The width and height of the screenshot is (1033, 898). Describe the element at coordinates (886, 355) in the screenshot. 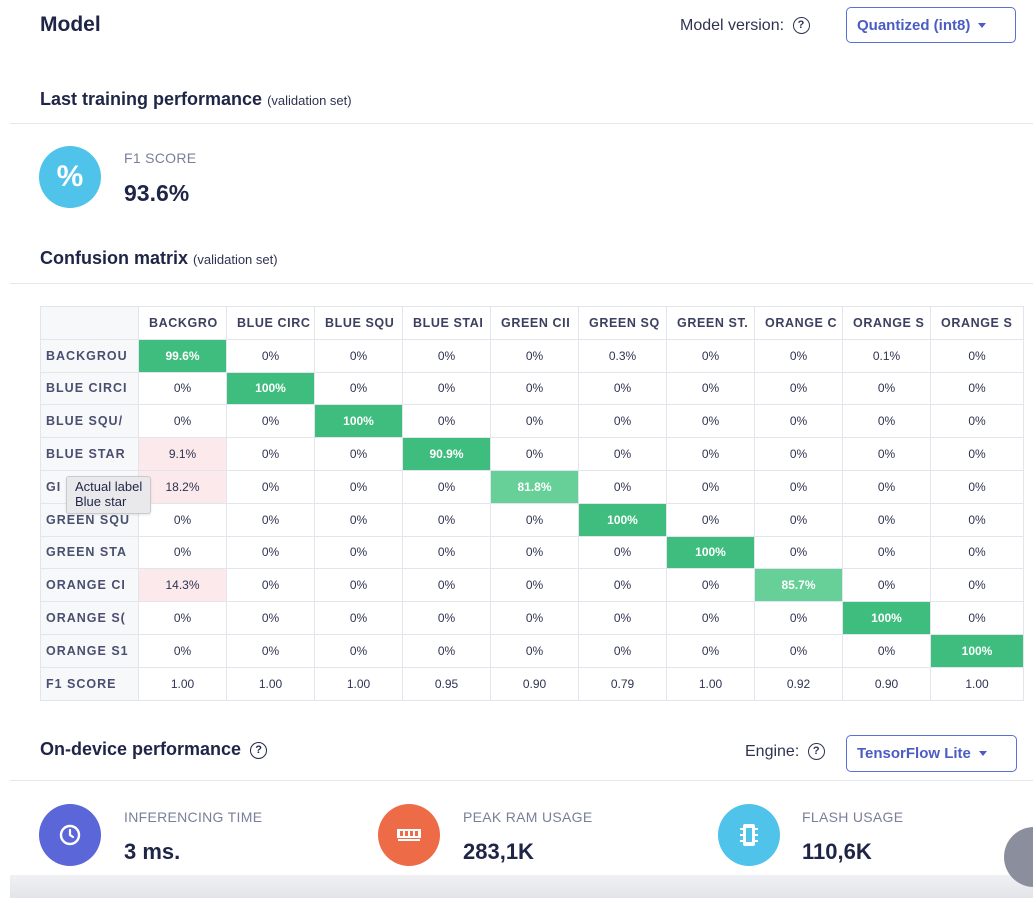

I see `matrix-cell: 0.1%` at that location.